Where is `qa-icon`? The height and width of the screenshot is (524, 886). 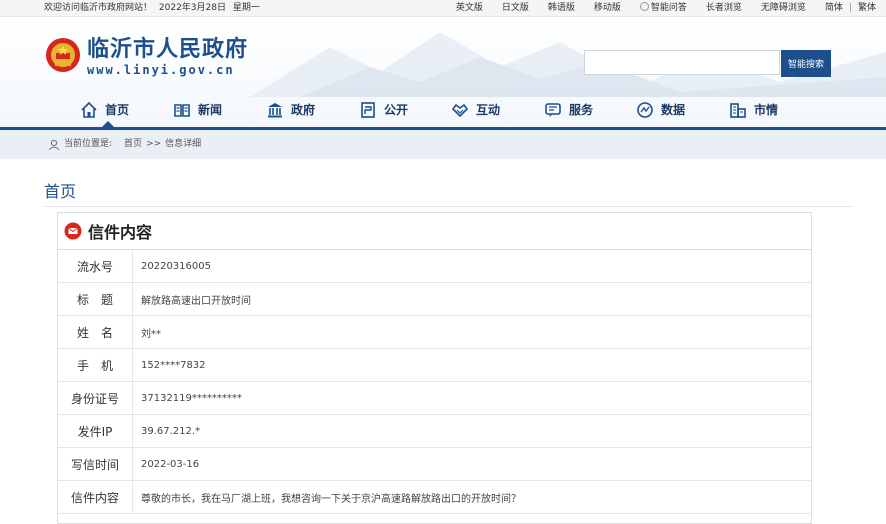 qa-icon is located at coordinates (644, 6).